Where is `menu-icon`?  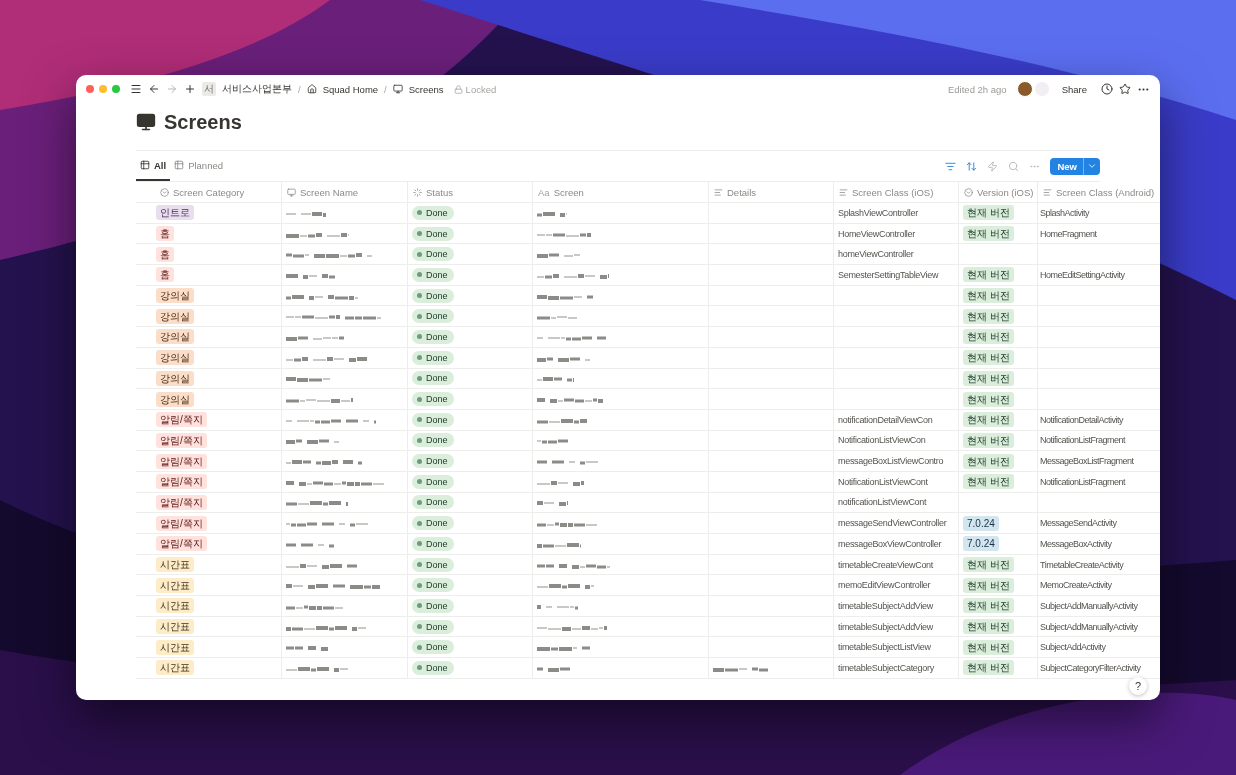
menu-icon is located at coordinates (136, 89).